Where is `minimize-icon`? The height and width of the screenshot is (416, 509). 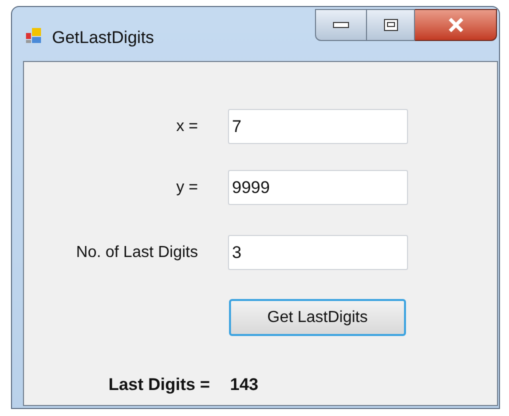 minimize-icon is located at coordinates (341, 25).